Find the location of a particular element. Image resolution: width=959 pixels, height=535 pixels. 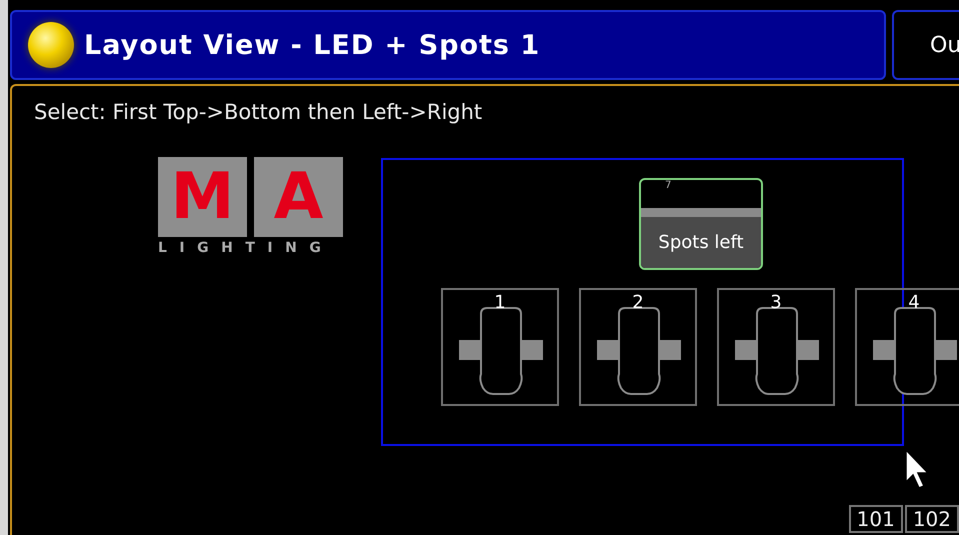

channel-number: 101 is located at coordinates (875, 519).